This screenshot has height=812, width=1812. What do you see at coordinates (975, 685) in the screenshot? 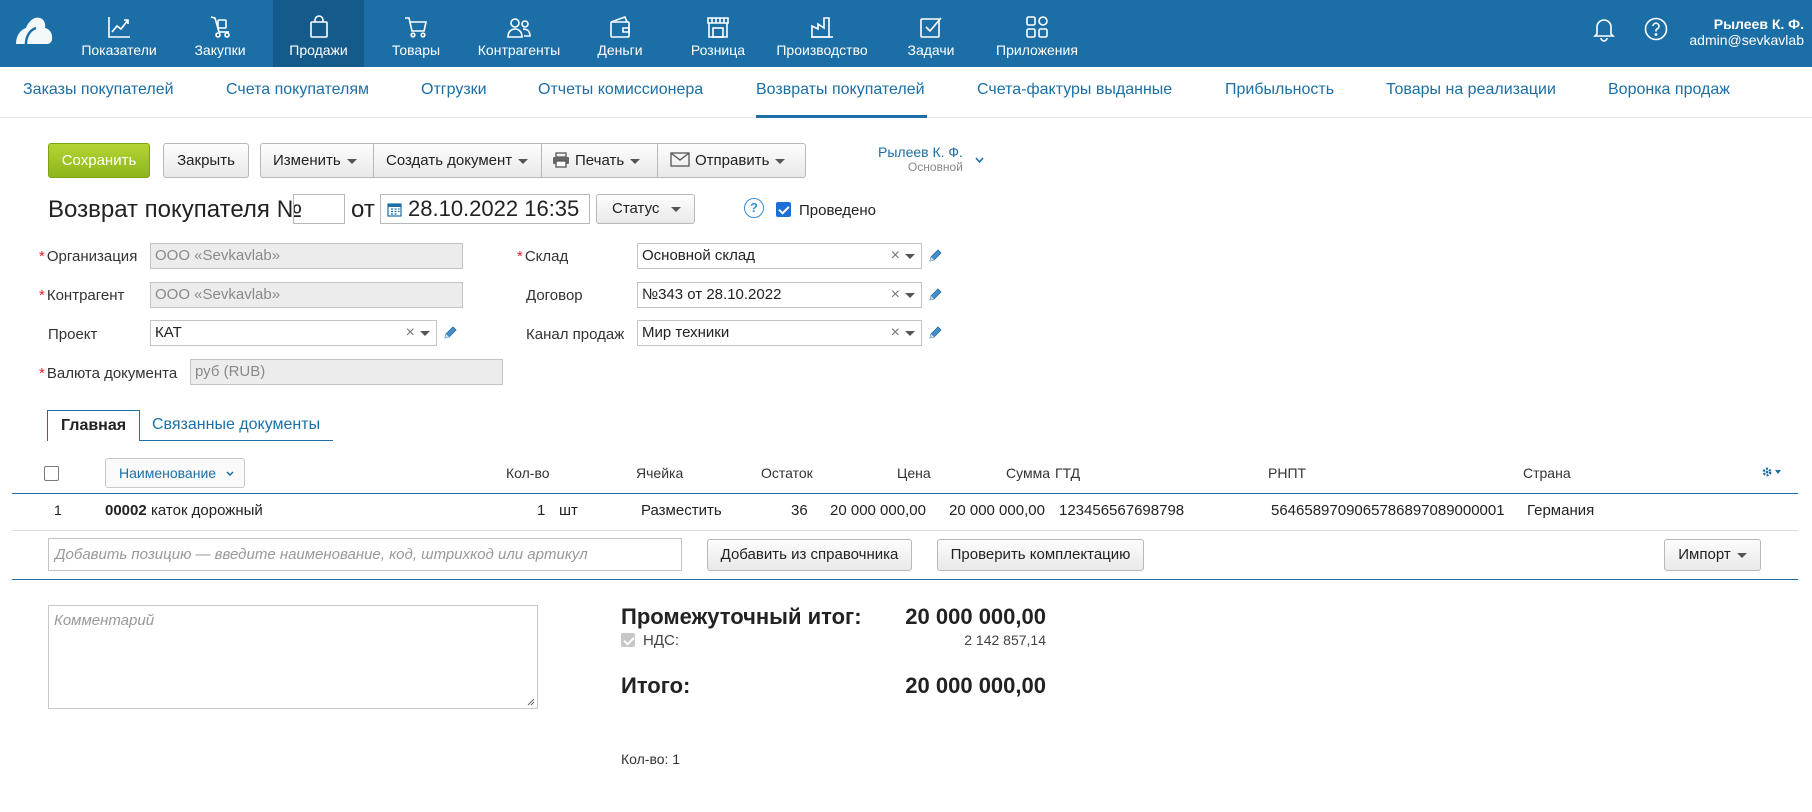
I see `total-value: 20 000 000,00` at bounding box center [975, 685].